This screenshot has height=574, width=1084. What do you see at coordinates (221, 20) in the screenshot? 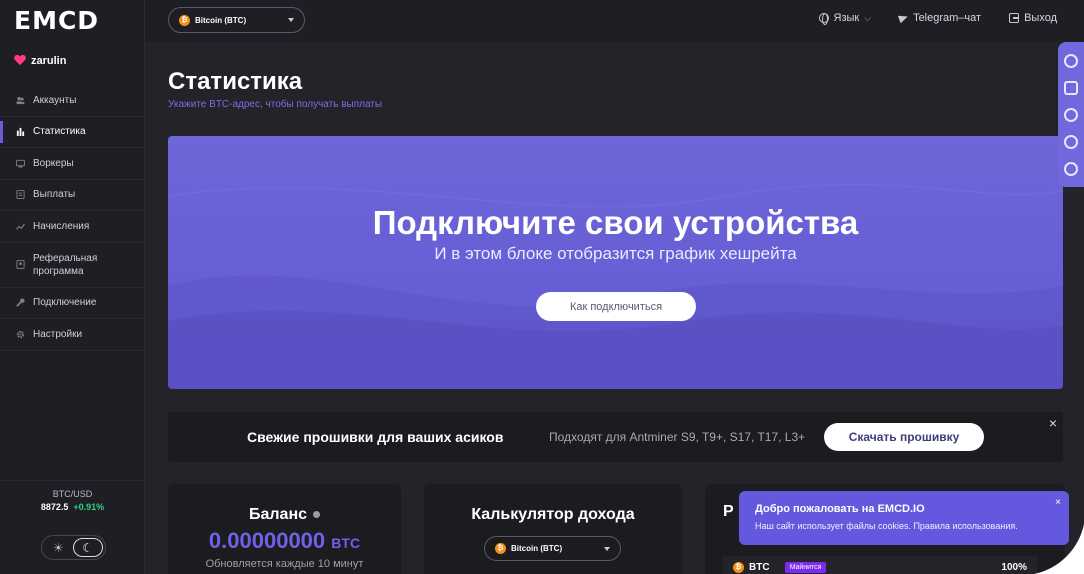
I see `coin-select-value: Bitcoin (BTC)` at bounding box center [221, 20].